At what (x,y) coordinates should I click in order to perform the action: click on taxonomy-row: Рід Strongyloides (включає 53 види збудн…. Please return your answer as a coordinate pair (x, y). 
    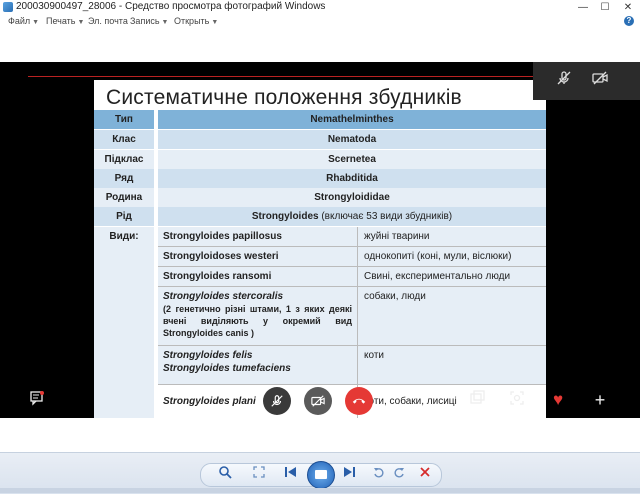
    Looking at the image, I should click on (320, 216).